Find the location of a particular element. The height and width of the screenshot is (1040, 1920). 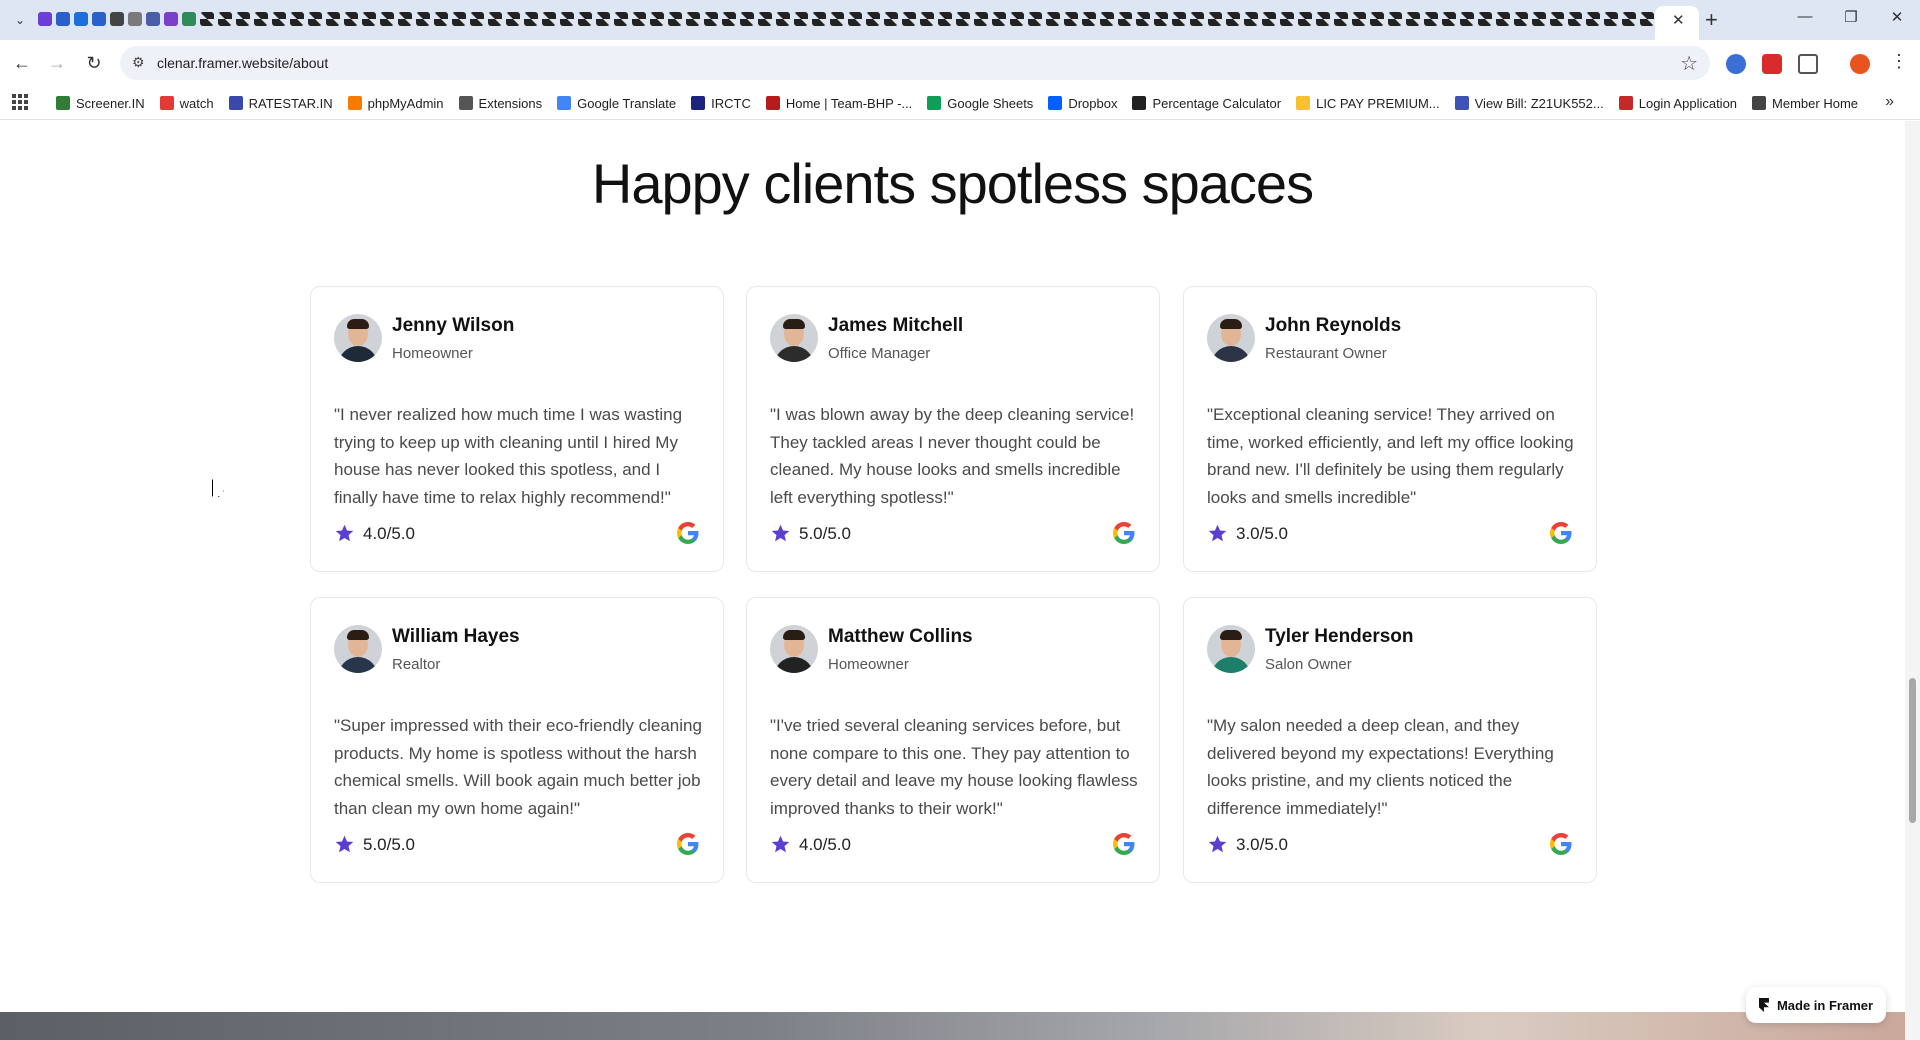

bookmark-item: Percentage Calculator is located at coordinates (1206, 103).